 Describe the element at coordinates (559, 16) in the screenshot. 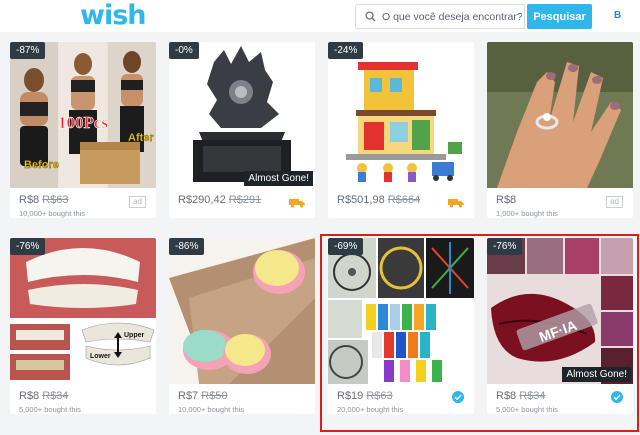

I see `search-button: Pesquisar` at that location.